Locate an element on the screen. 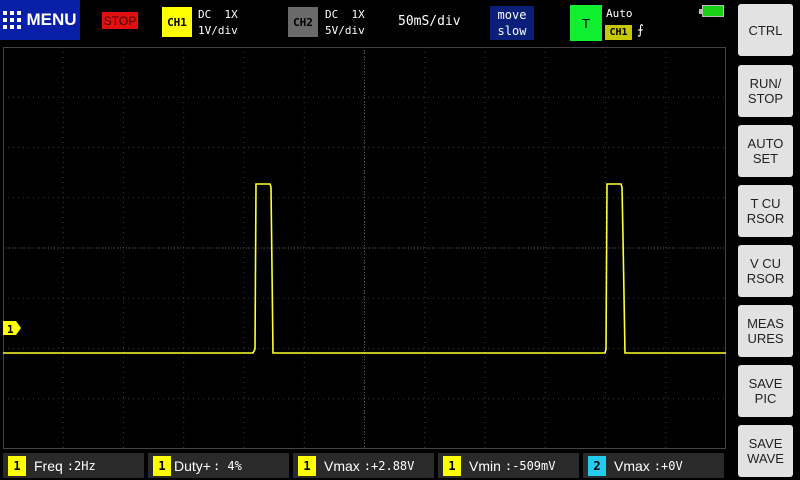 The image size is (800, 480). measurement-value: : 4% is located at coordinates (227, 465).